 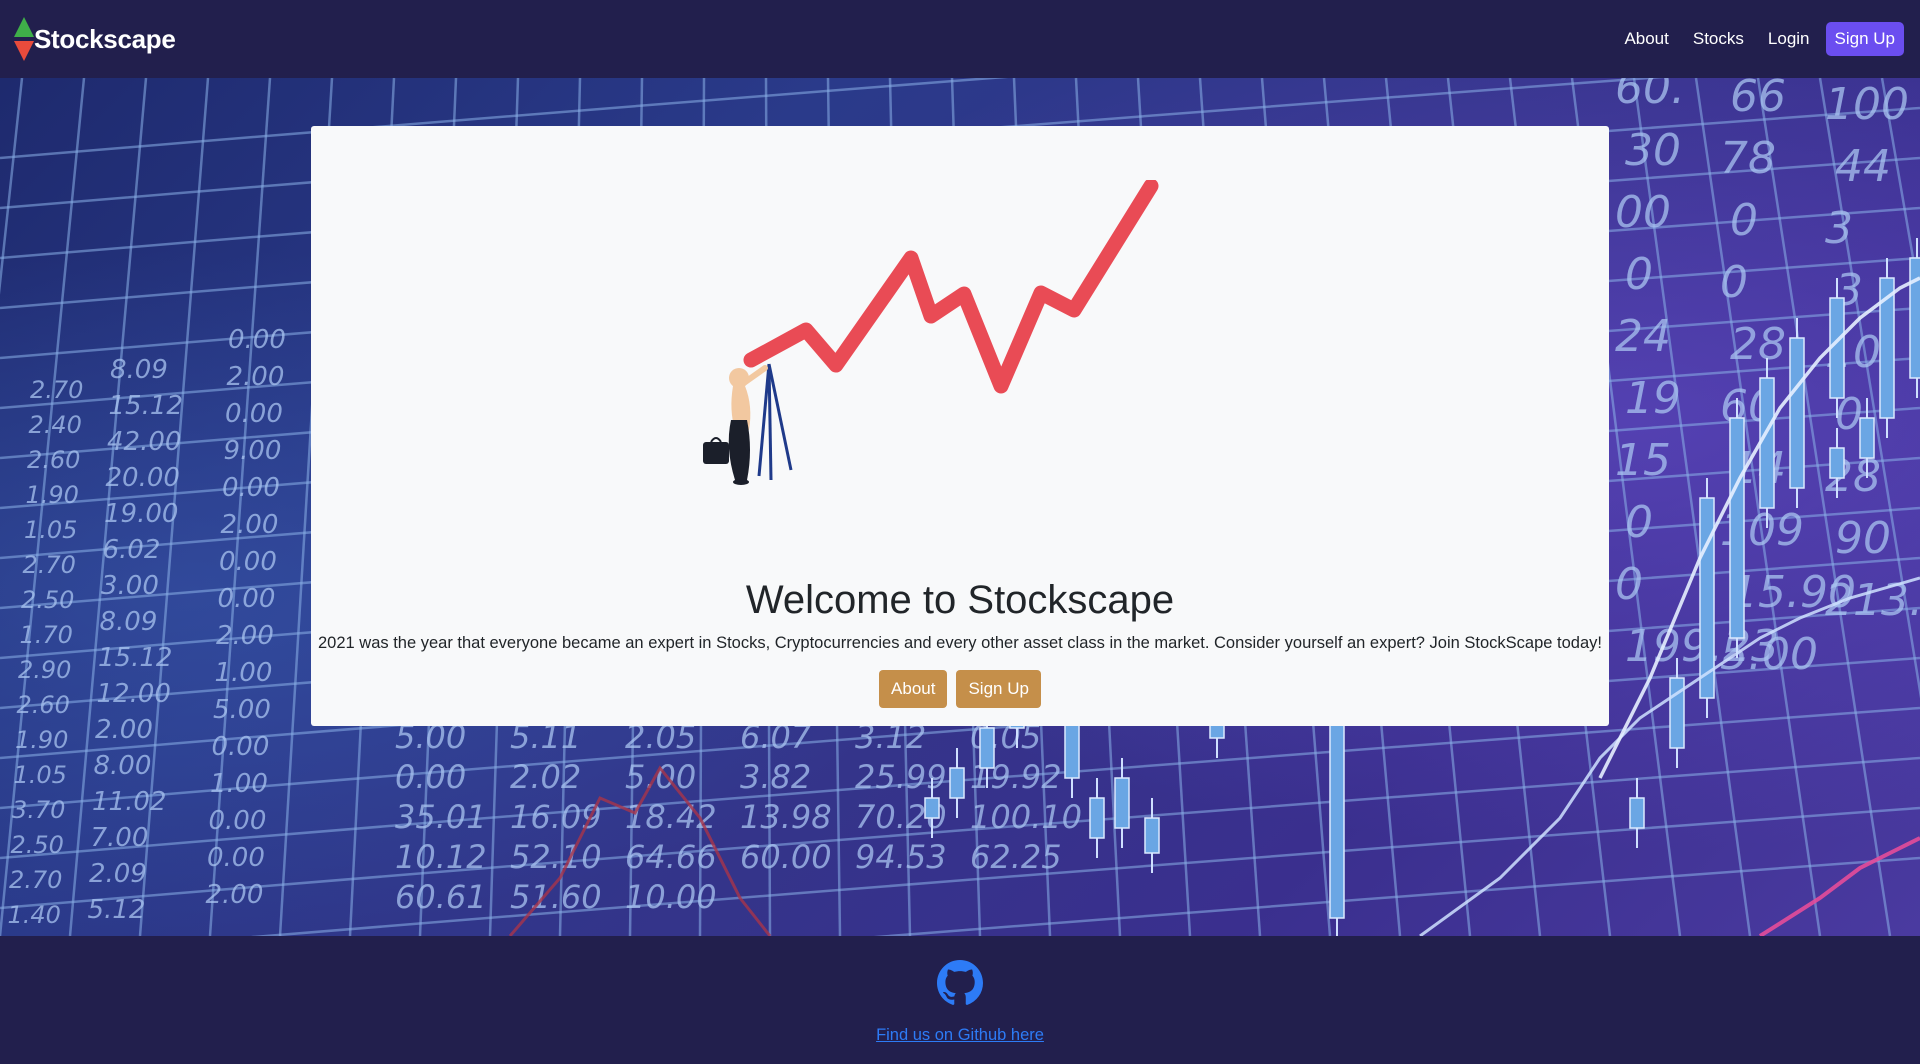 What do you see at coordinates (94, 39) in the screenshot?
I see `brand-link: Stockscape` at bounding box center [94, 39].